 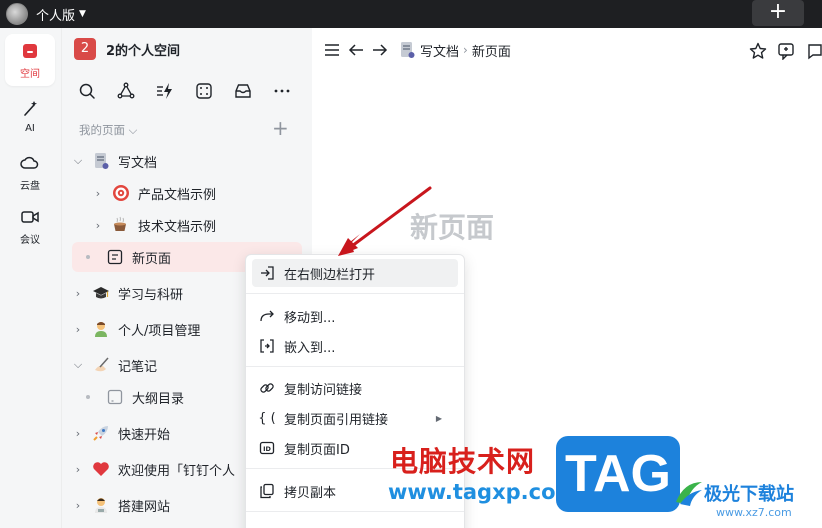 What do you see at coordinates (463, 461) in the screenshot?
I see `watermark-text: 电脑技术网` at bounding box center [463, 461].